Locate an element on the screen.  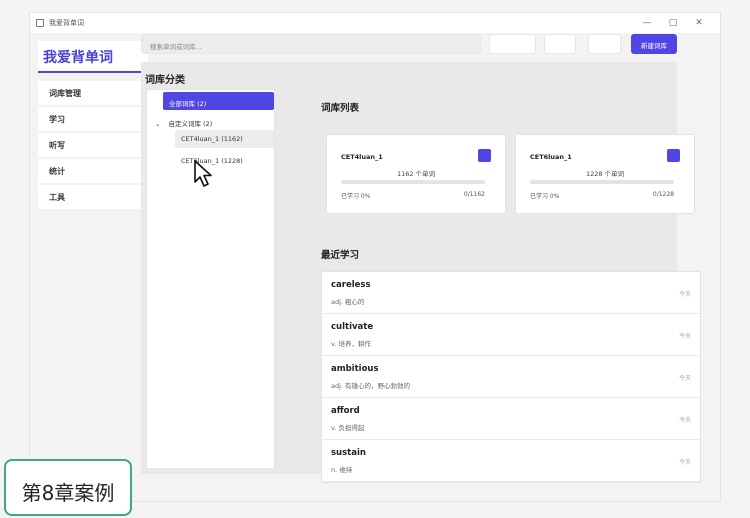
chevron-down-icon: ⌄ is located at coordinates (157, 124).